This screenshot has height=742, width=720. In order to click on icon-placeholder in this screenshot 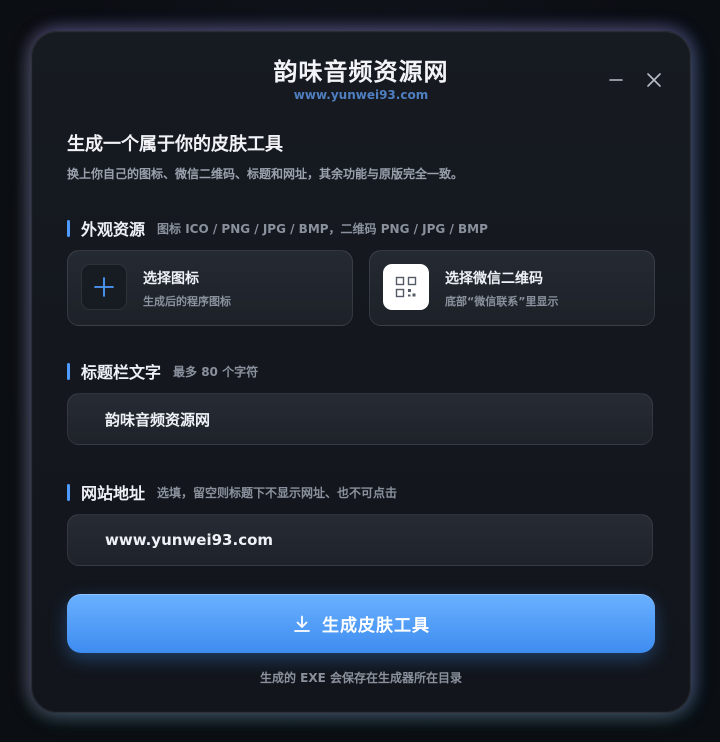, I will do `click(104, 287)`.